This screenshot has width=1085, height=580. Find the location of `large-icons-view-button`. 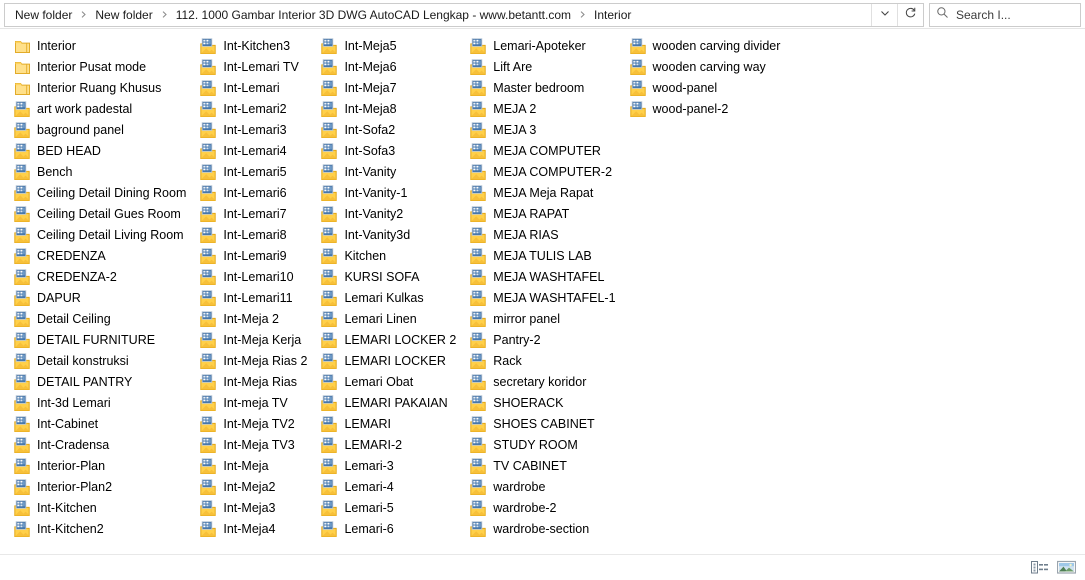

large-icons-view-button is located at coordinates (1066, 568).